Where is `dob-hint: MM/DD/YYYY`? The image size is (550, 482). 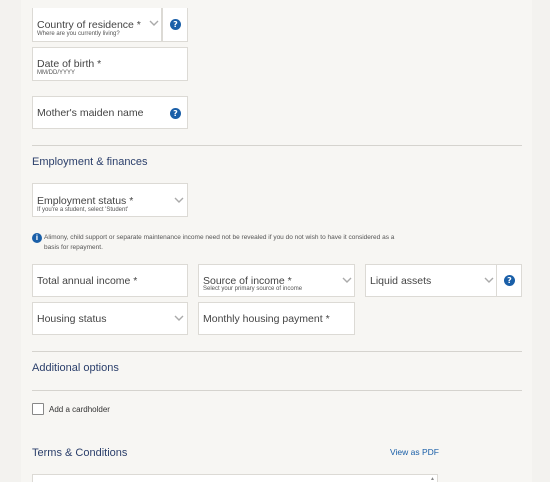 dob-hint: MM/DD/YYYY is located at coordinates (56, 73).